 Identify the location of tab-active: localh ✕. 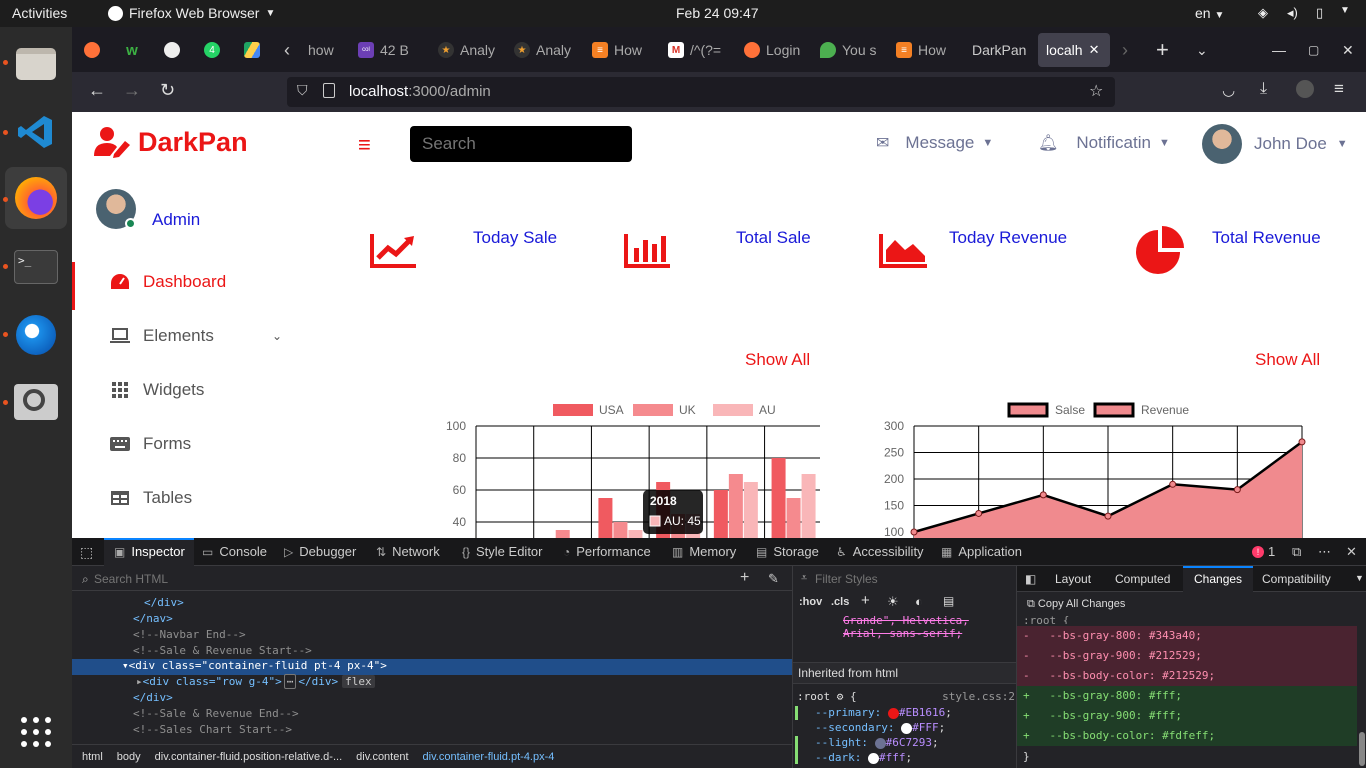
(1074, 50).